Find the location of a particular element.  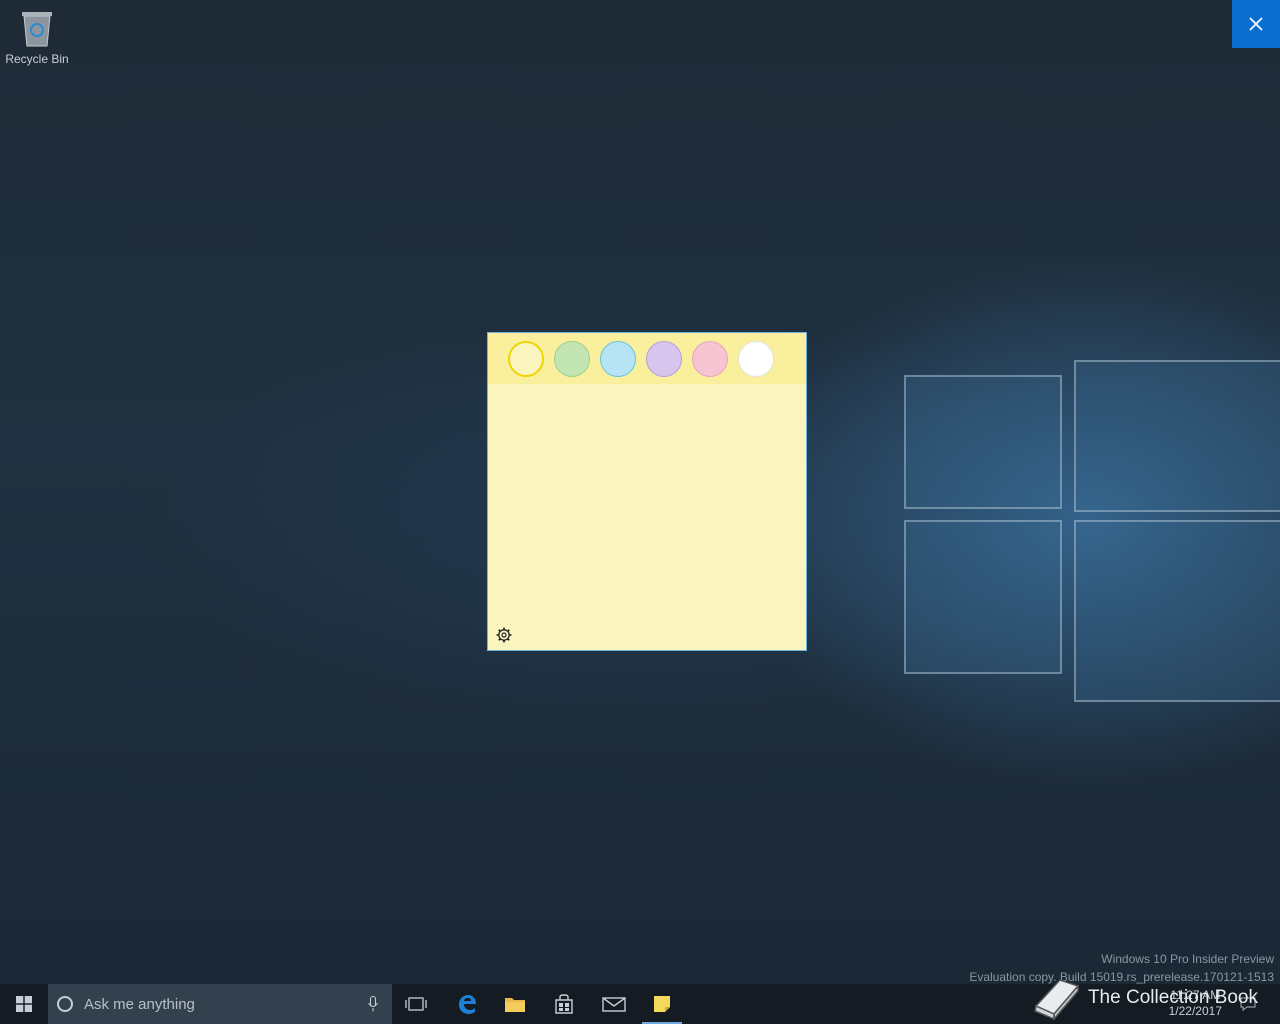

edge-button is located at coordinates (467, 1004).